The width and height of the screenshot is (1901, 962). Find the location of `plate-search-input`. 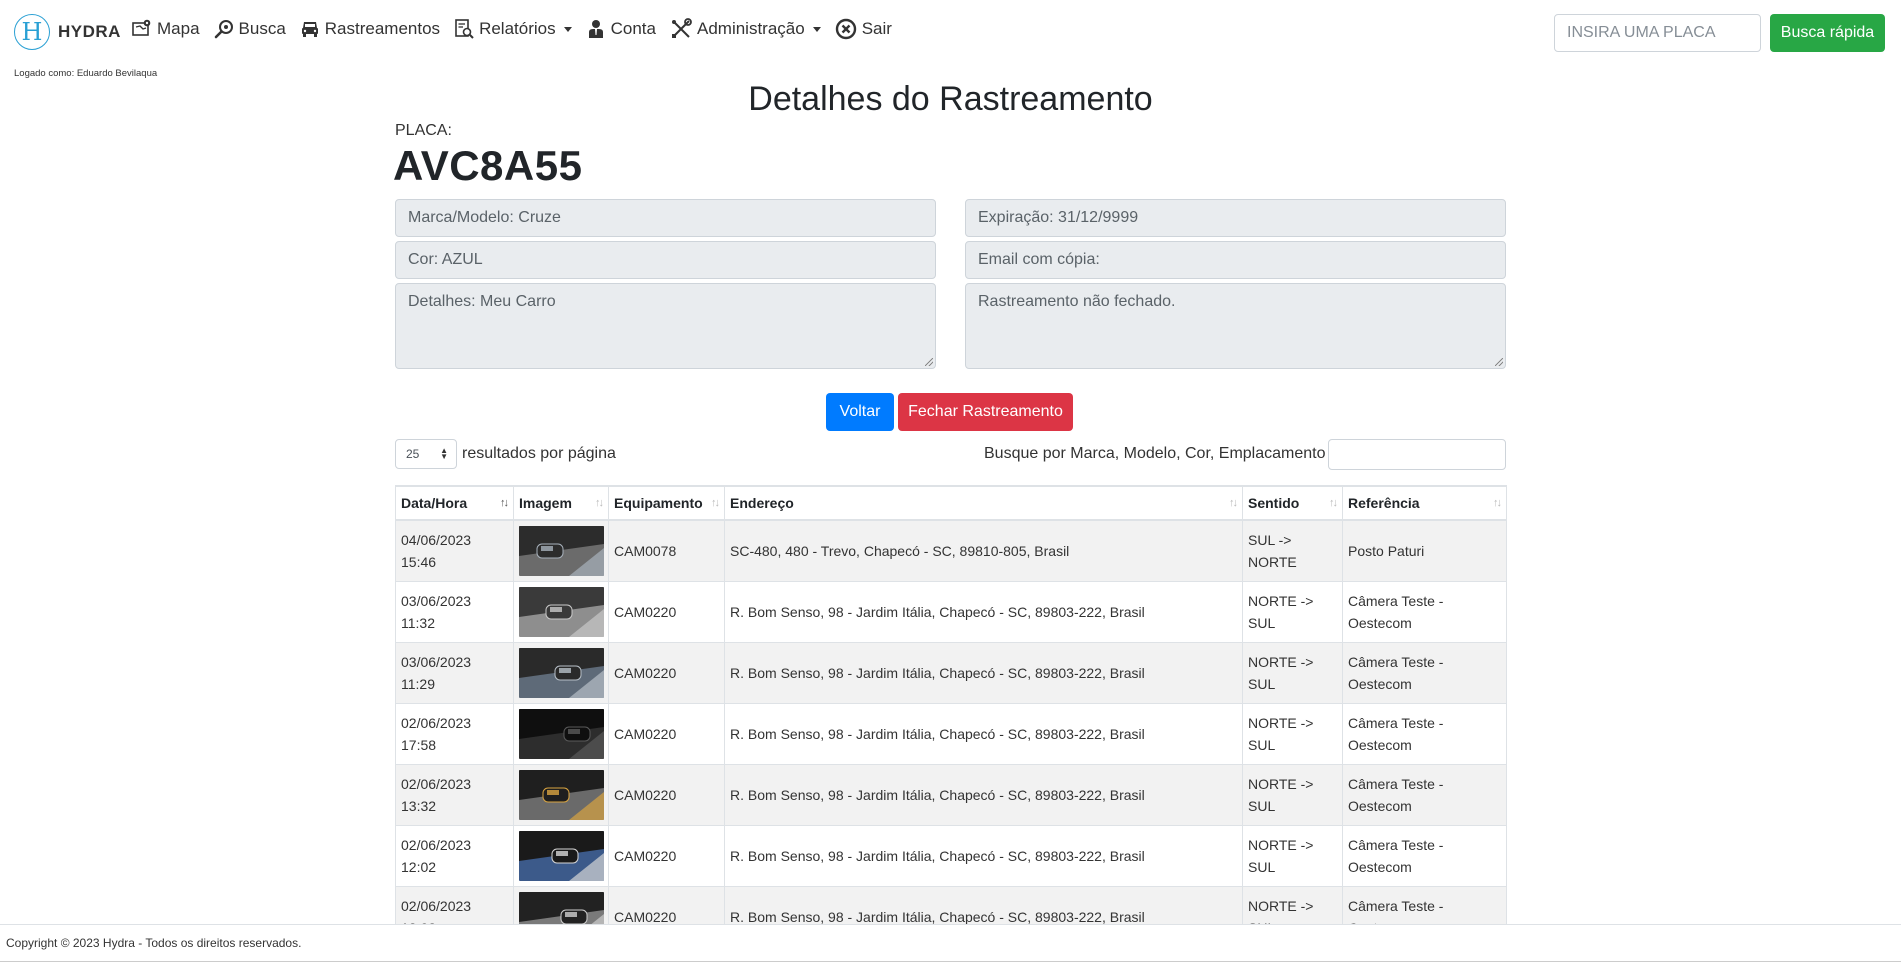

plate-search-input is located at coordinates (1657, 33).